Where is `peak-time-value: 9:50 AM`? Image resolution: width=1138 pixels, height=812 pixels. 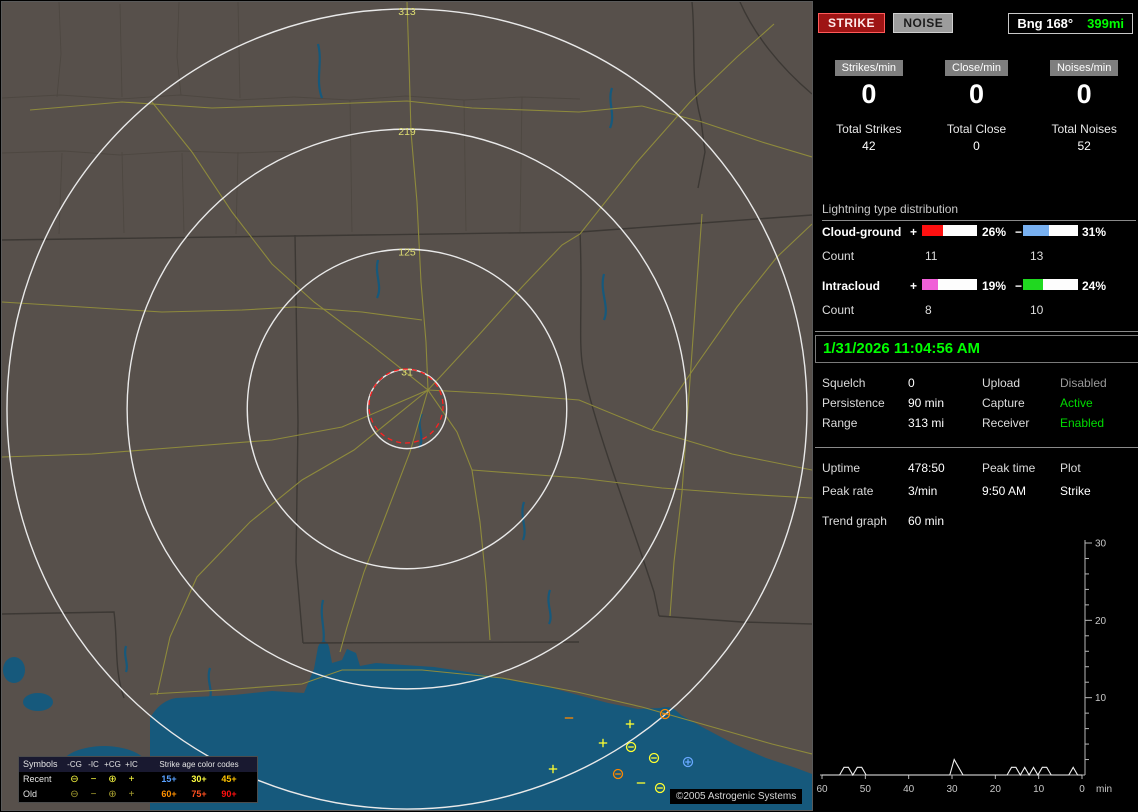 peak-time-value: 9:50 AM is located at coordinates (1004, 491).